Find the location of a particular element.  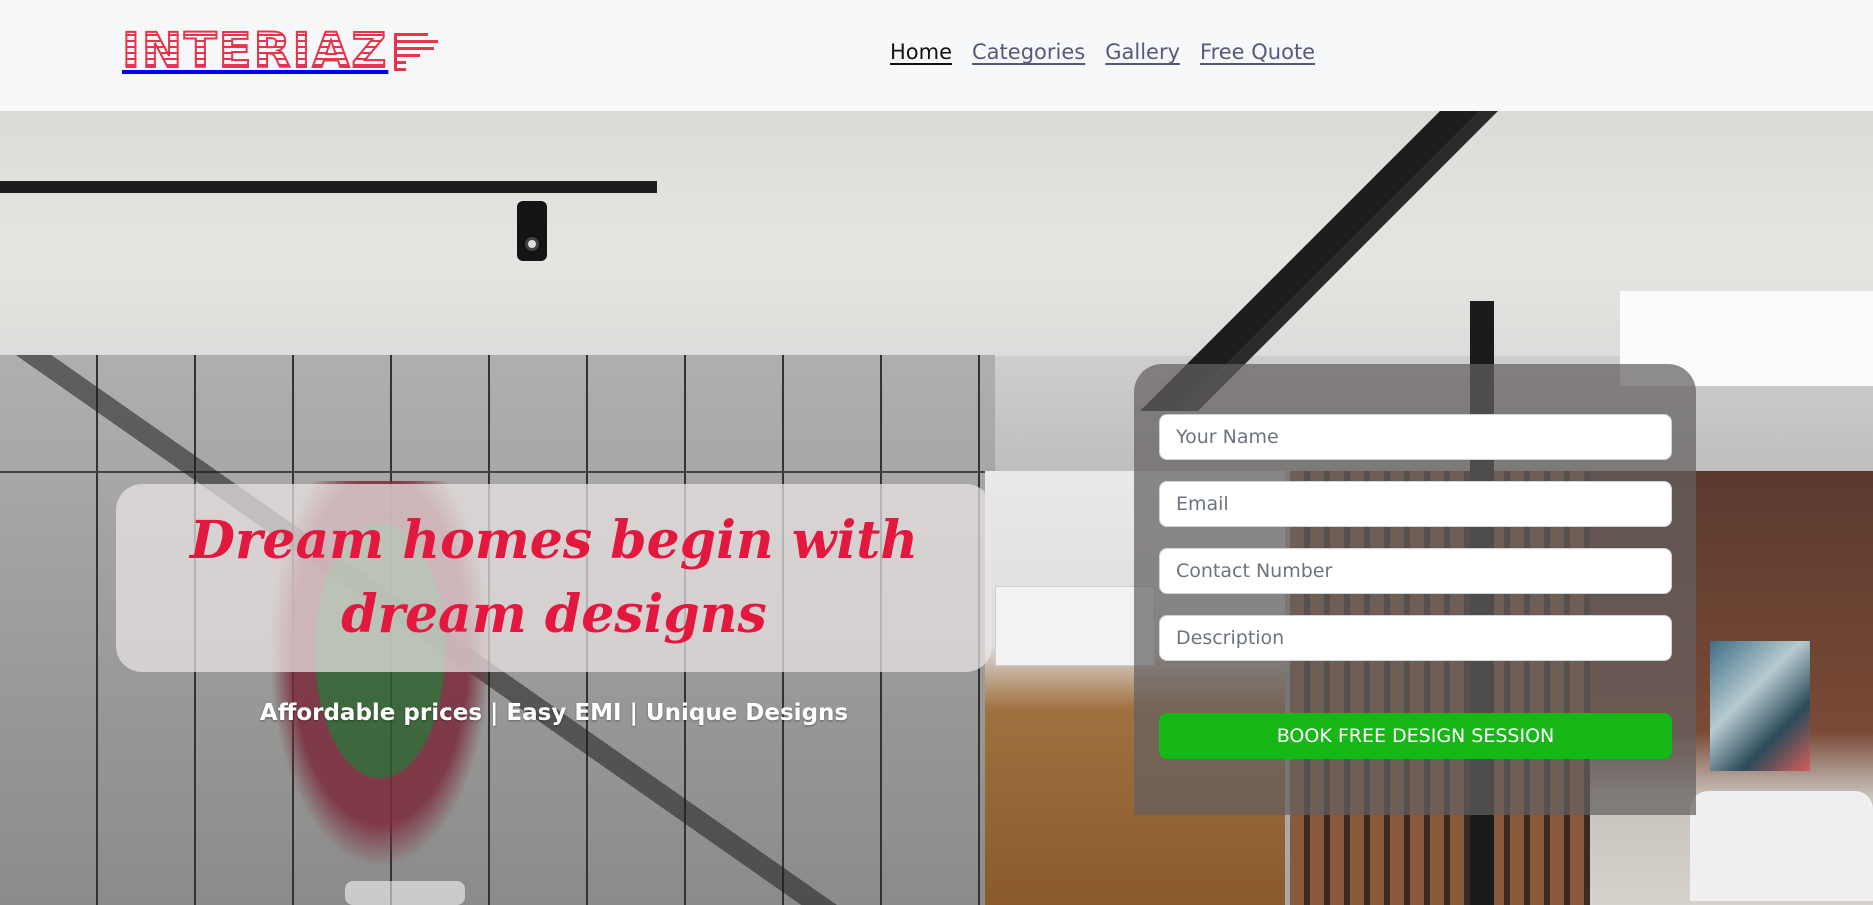

main-nav: Home Categories Gallery Free Quote is located at coordinates (1102, 52).